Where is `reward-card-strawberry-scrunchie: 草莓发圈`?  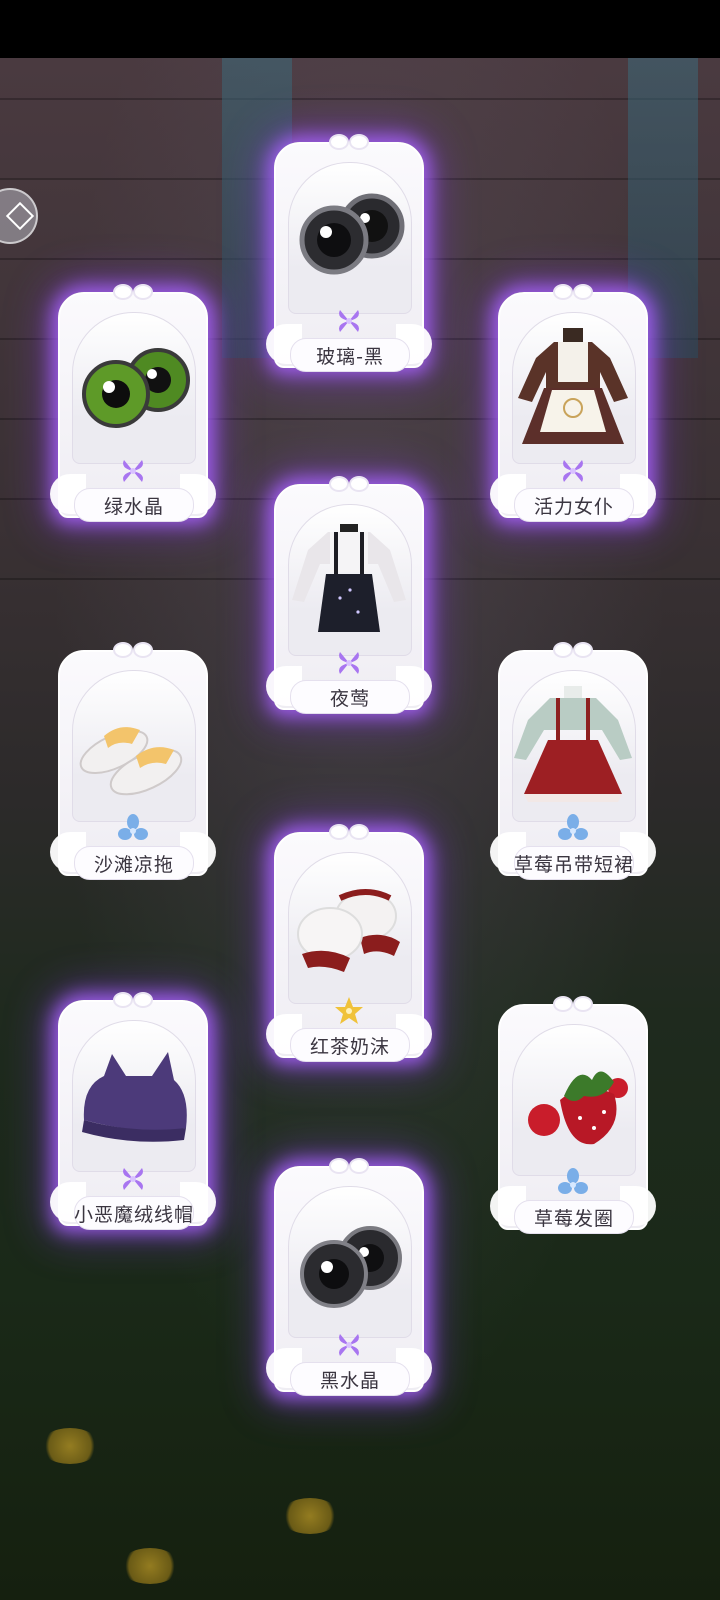 reward-card-strawberry-scrunchie: 草莓发圈 is located at coordinates (573, 1118).